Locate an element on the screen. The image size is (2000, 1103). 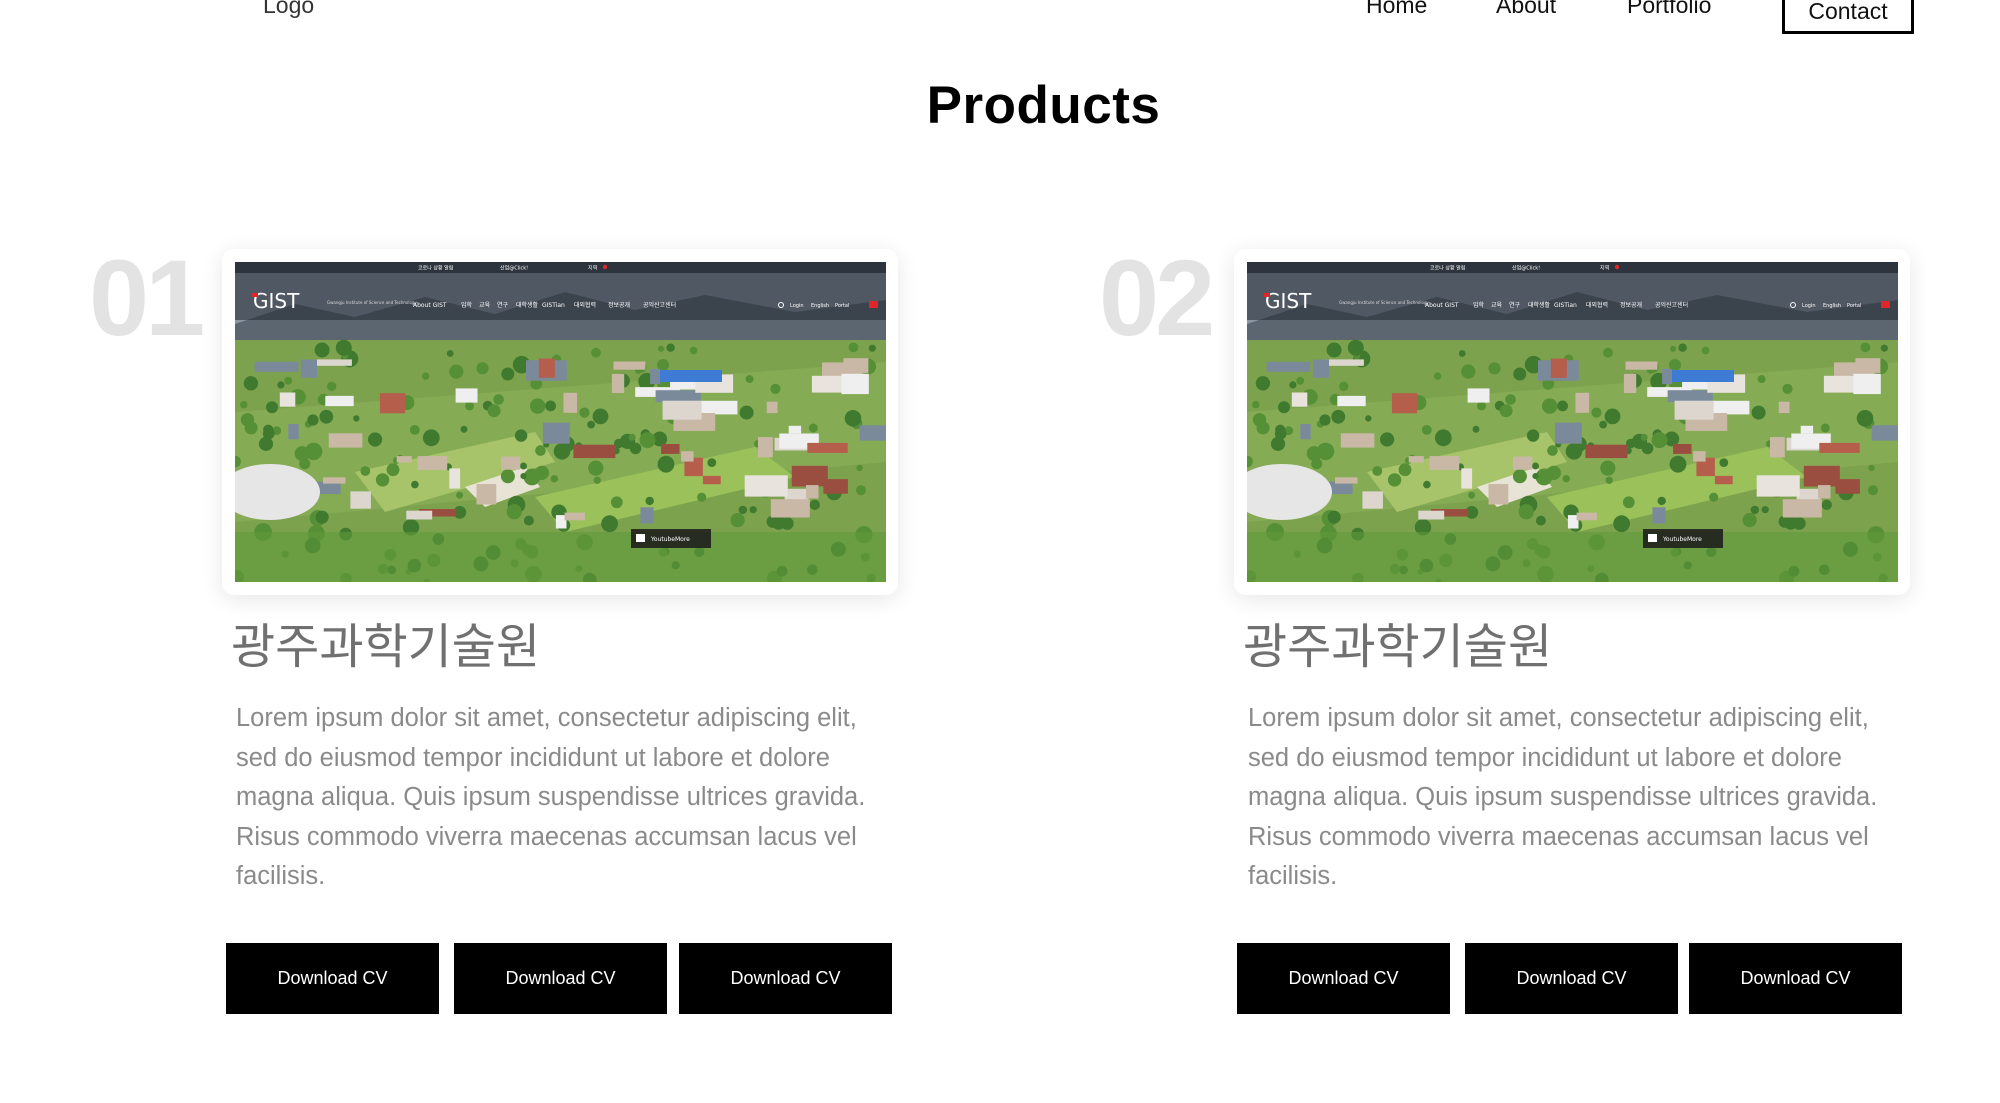
product-index: 01 is located at coordinates (147, 297).